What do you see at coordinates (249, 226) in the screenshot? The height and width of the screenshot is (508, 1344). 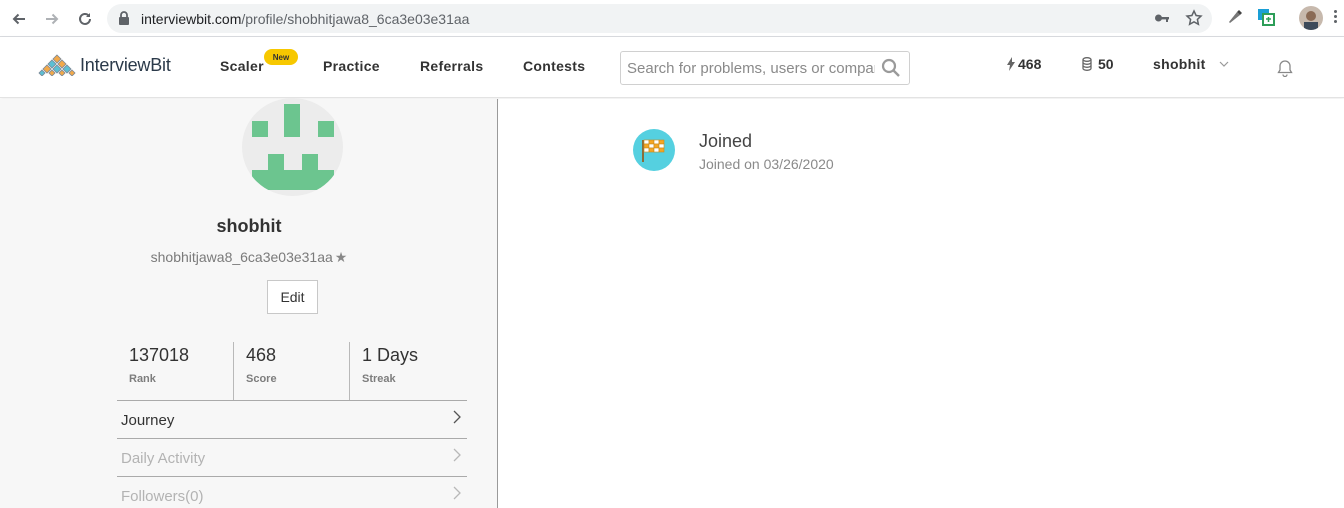 I see `profile-name: shobhit` at bounding box center [249, 226].